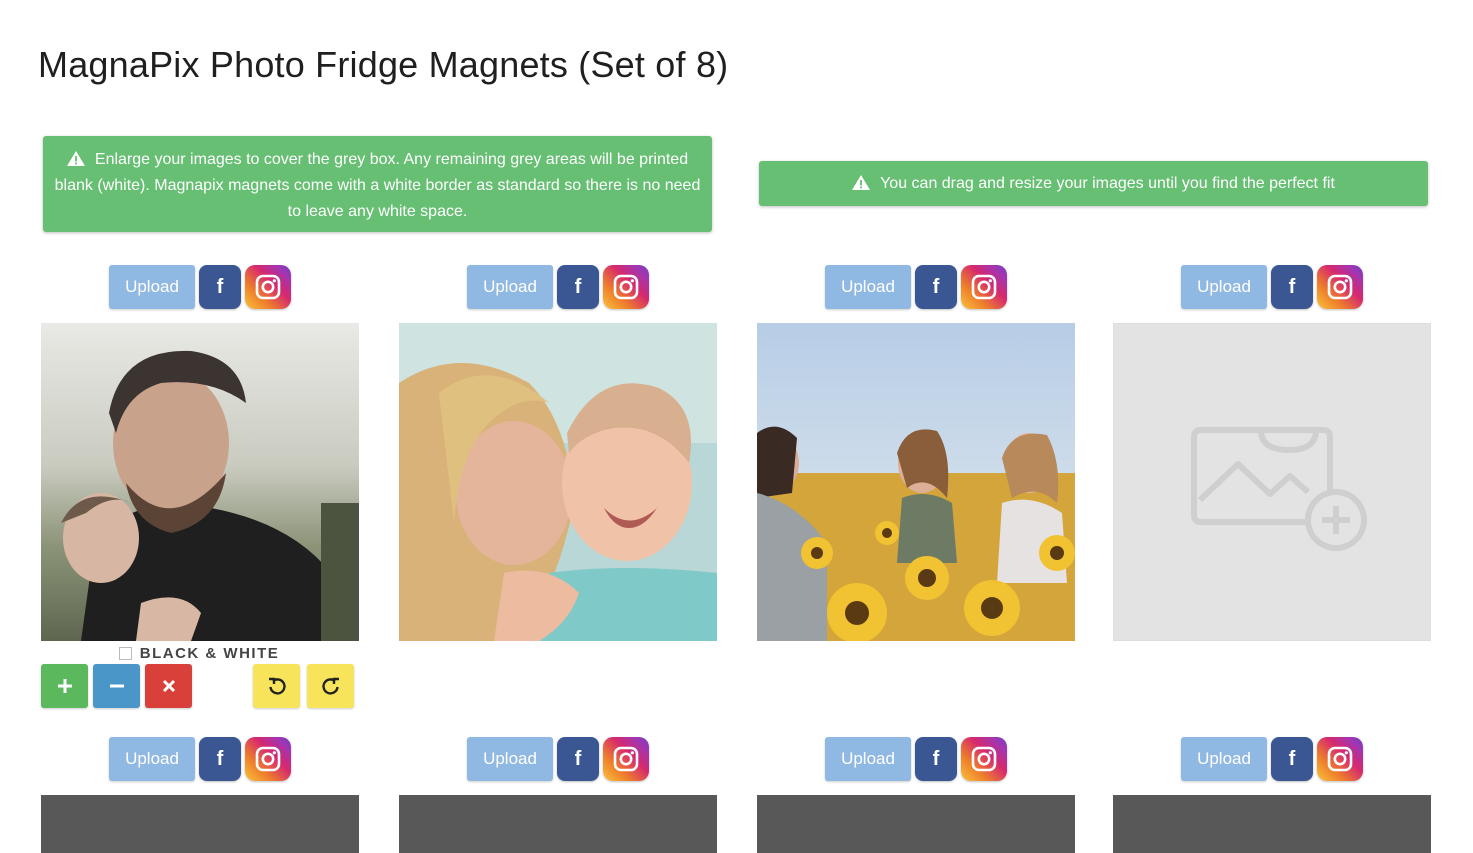 The width and height of the screenshot is (1473, 853). I want to click on photo-father-daughter, so click(200, 482).